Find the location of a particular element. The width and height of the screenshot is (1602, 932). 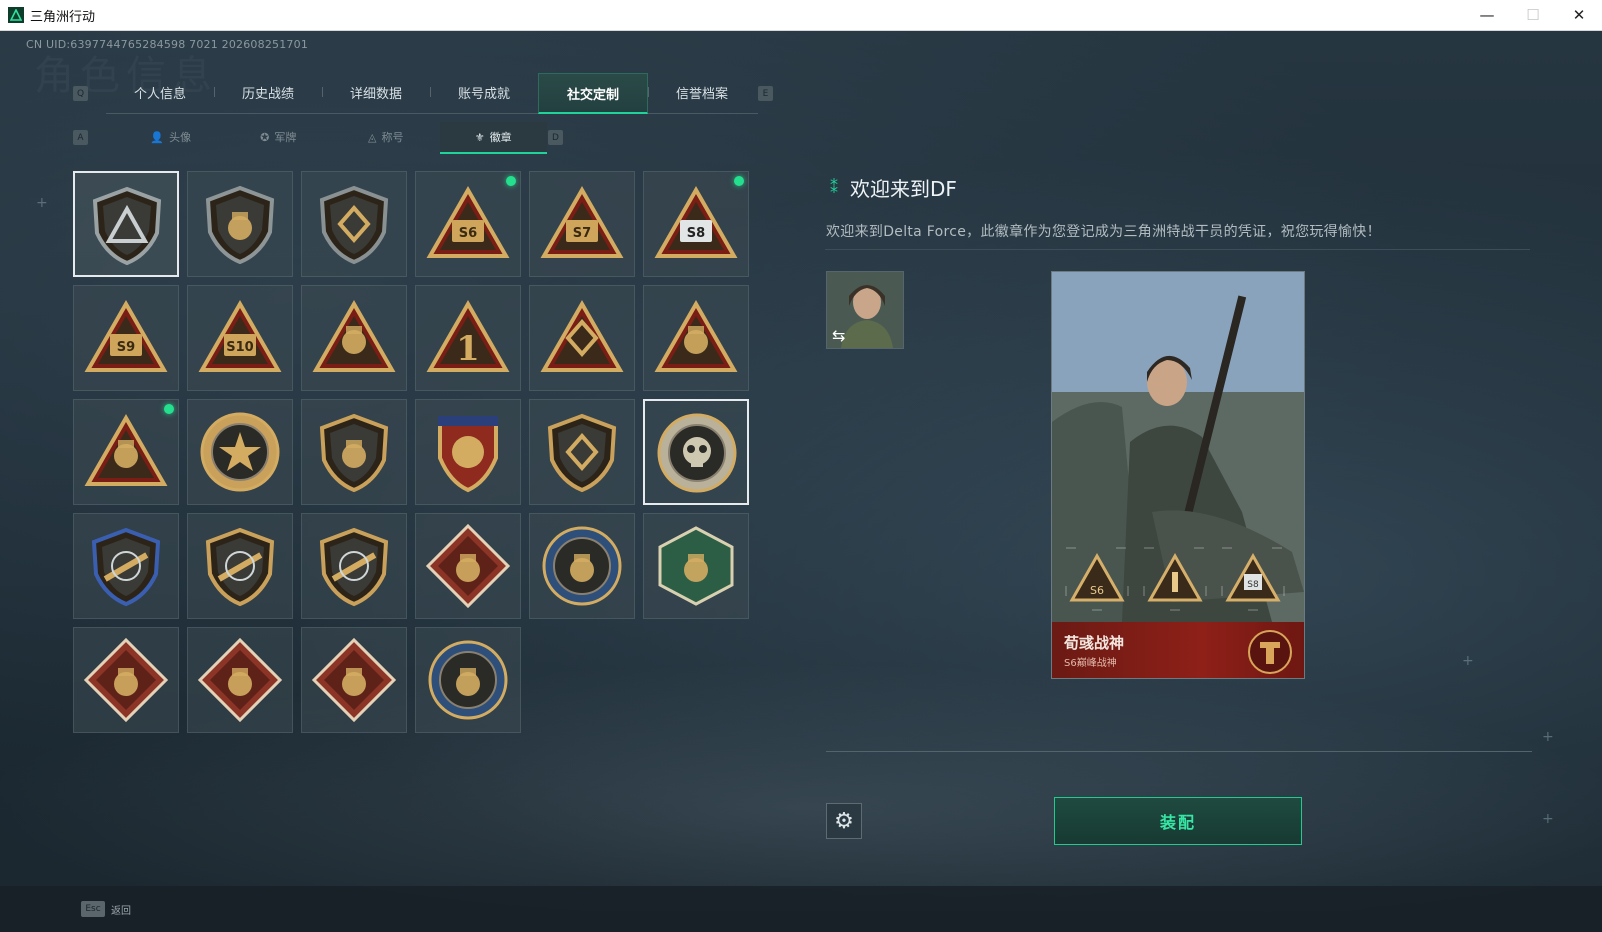

three-star-crest-badge-icon is located at coordinates (468, 454).